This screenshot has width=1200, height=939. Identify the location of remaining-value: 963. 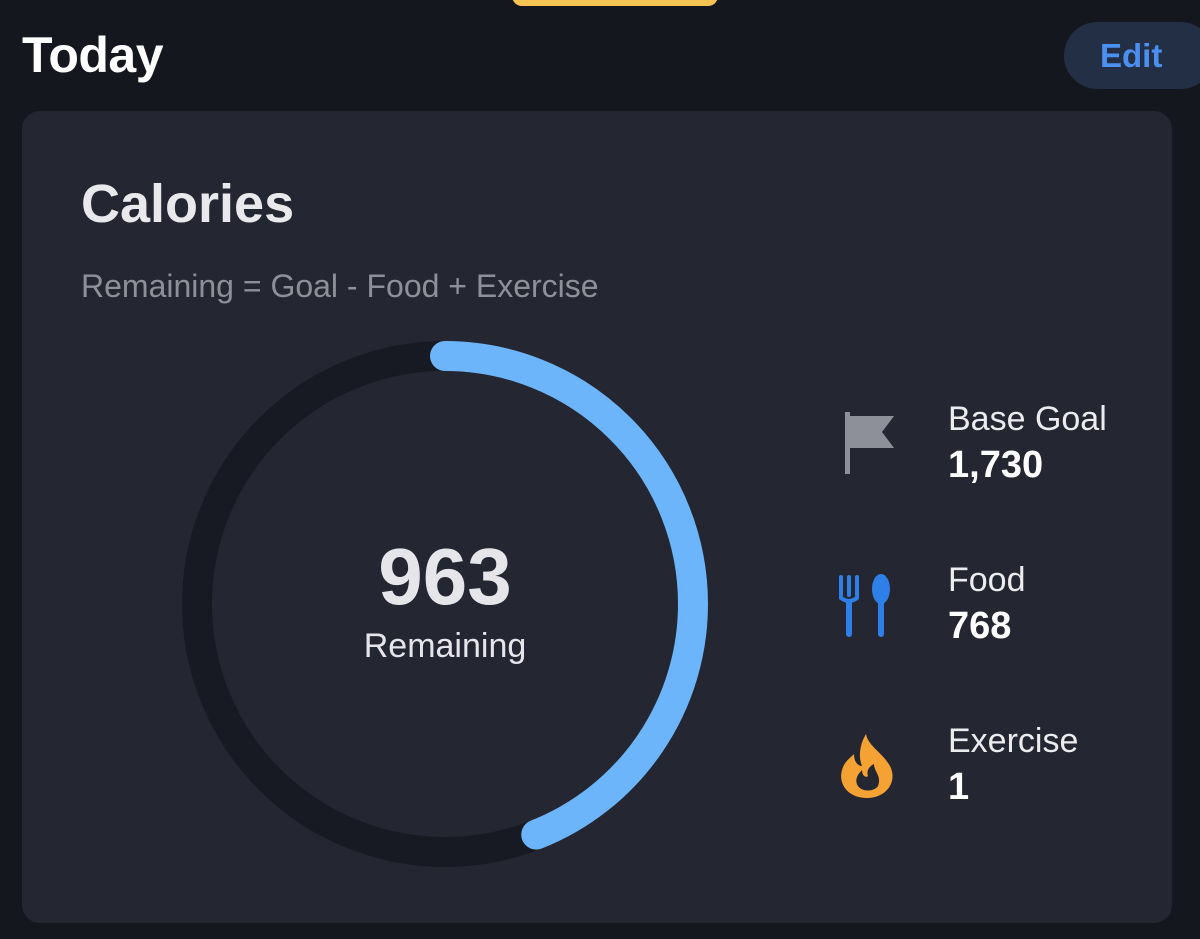
(445, 576).